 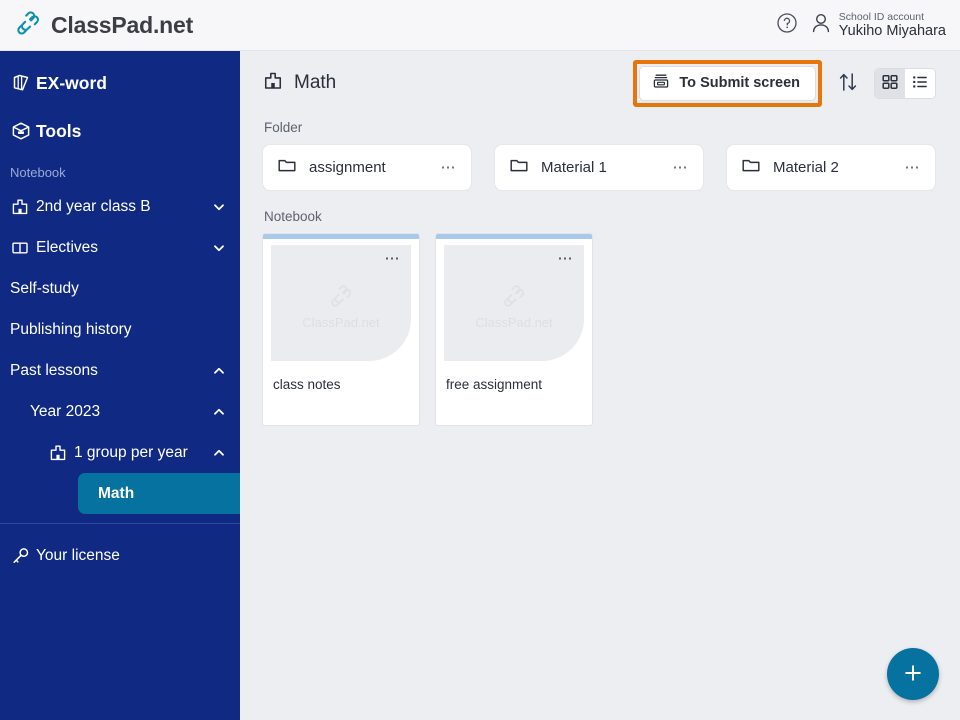 I want to click on folder-card: assignment ⋯, so click(x=367, y=167).